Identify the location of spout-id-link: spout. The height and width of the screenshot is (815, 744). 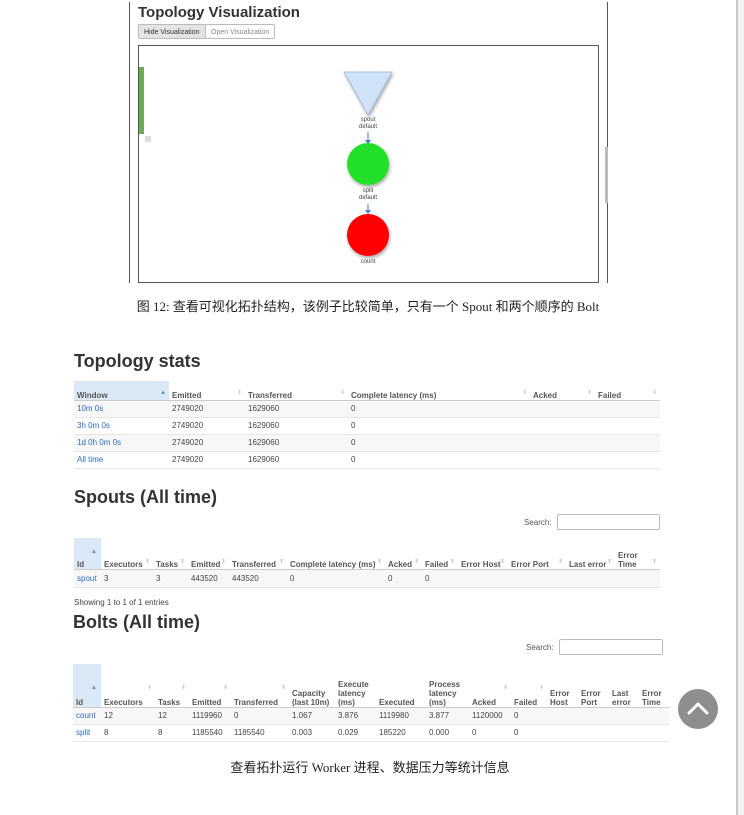
(87, 578).